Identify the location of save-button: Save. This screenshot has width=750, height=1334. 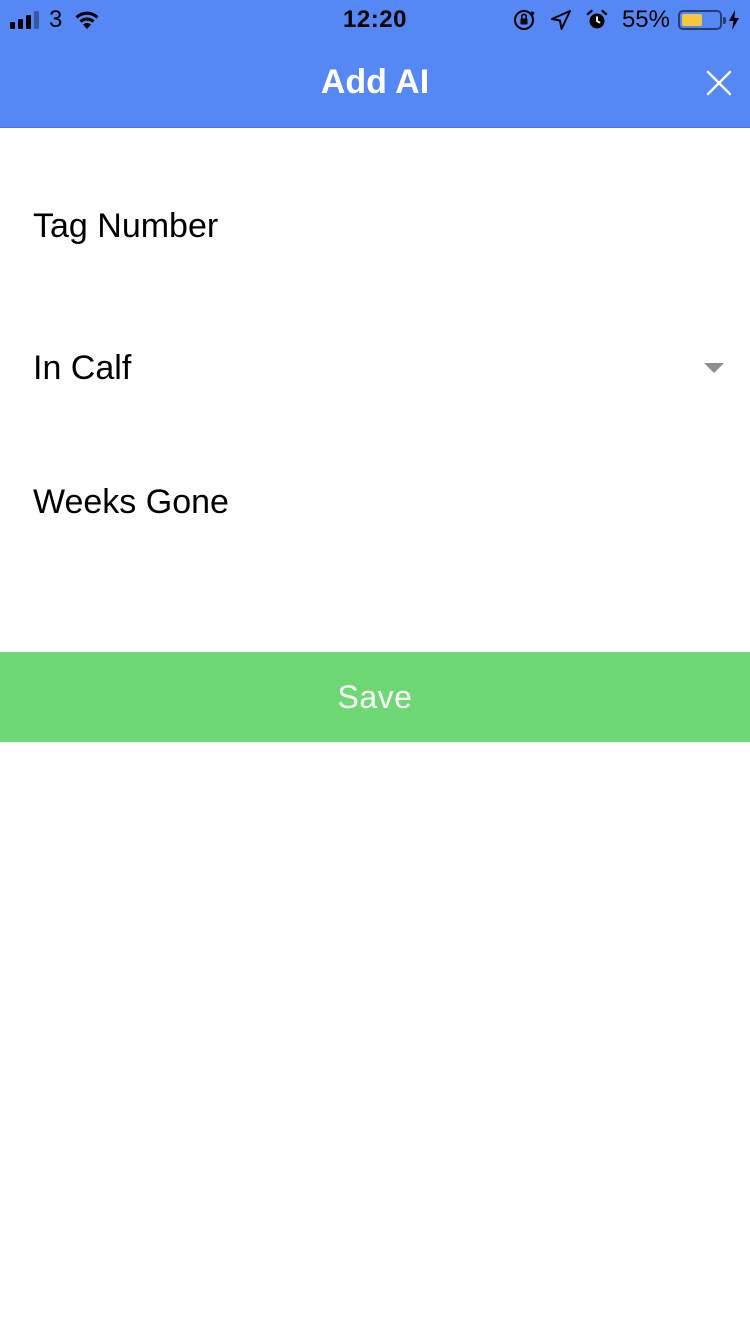
(375, 697).